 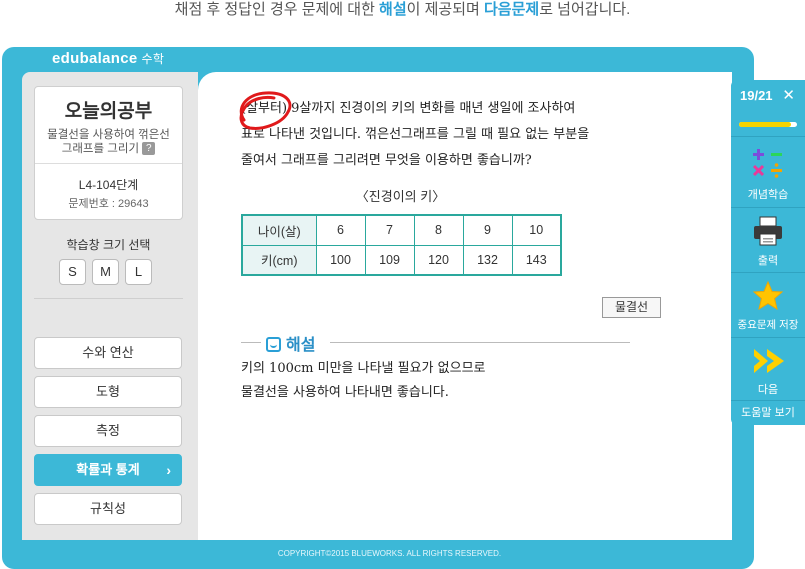 What do you see at coordinates (363, 368) in the screenshot?
I see `explanation-line-1: 키의 100cm 미만을 나타낼 필요가 없으므로` at bounding box center [363, 368].